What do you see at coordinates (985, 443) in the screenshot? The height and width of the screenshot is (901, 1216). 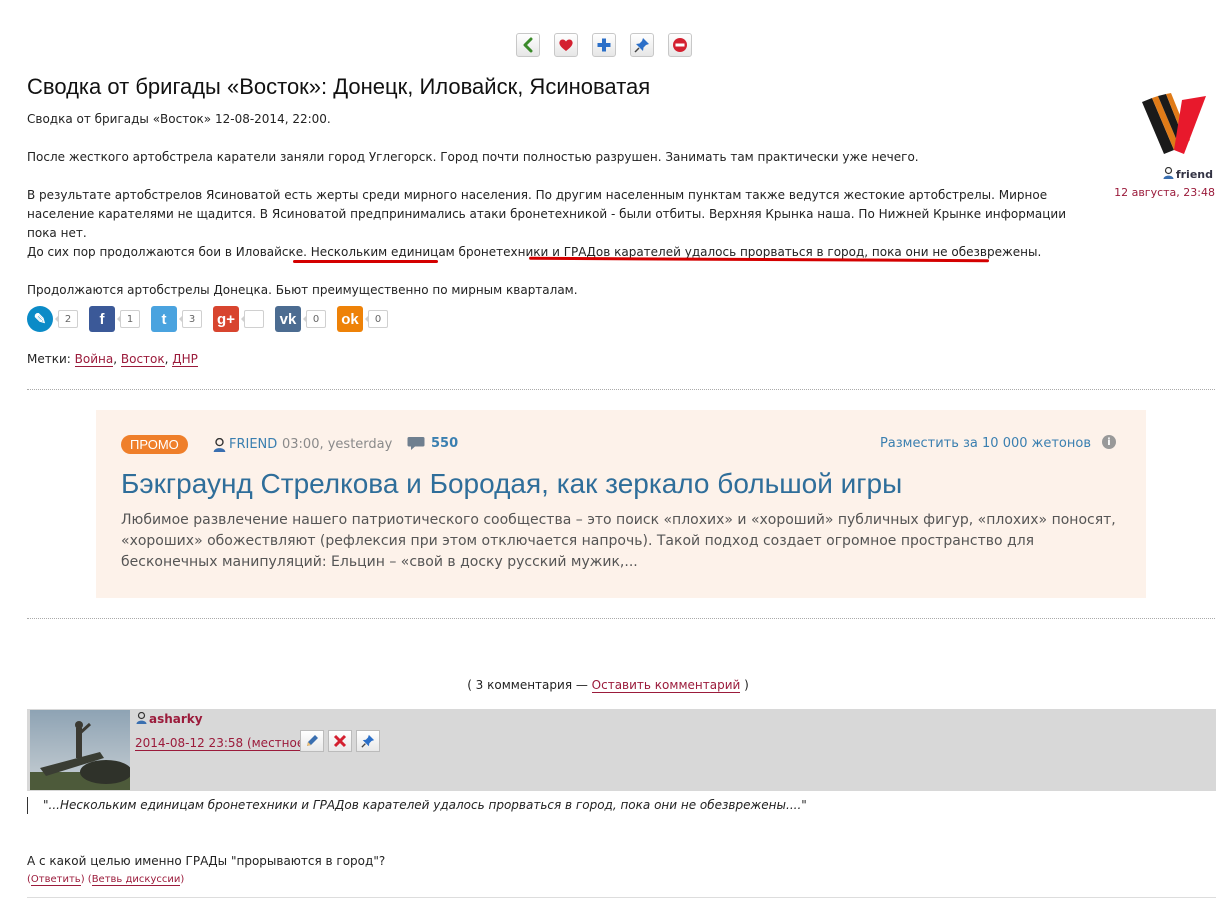 I see `promo-place-link: Разместить за 10 000 жетонов` at bounding box center [985, 443].